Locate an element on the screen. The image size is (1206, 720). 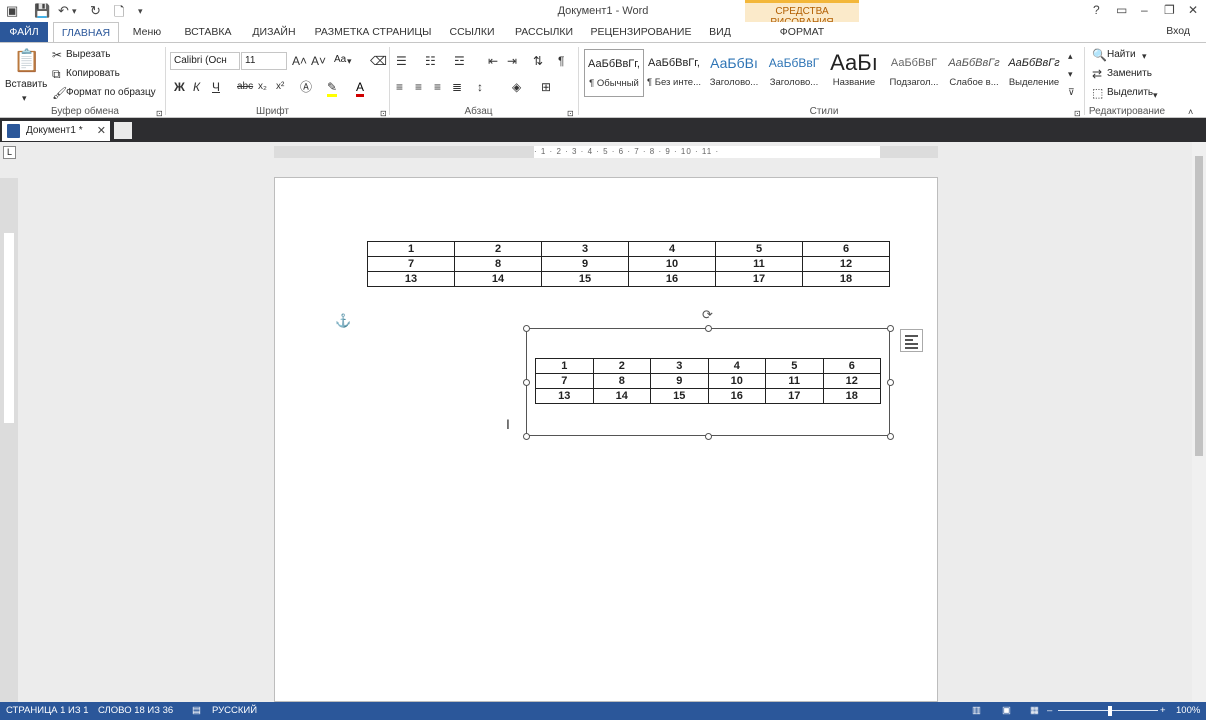
print-layout-icon: ▣ is located at coordinates (1006, 711).